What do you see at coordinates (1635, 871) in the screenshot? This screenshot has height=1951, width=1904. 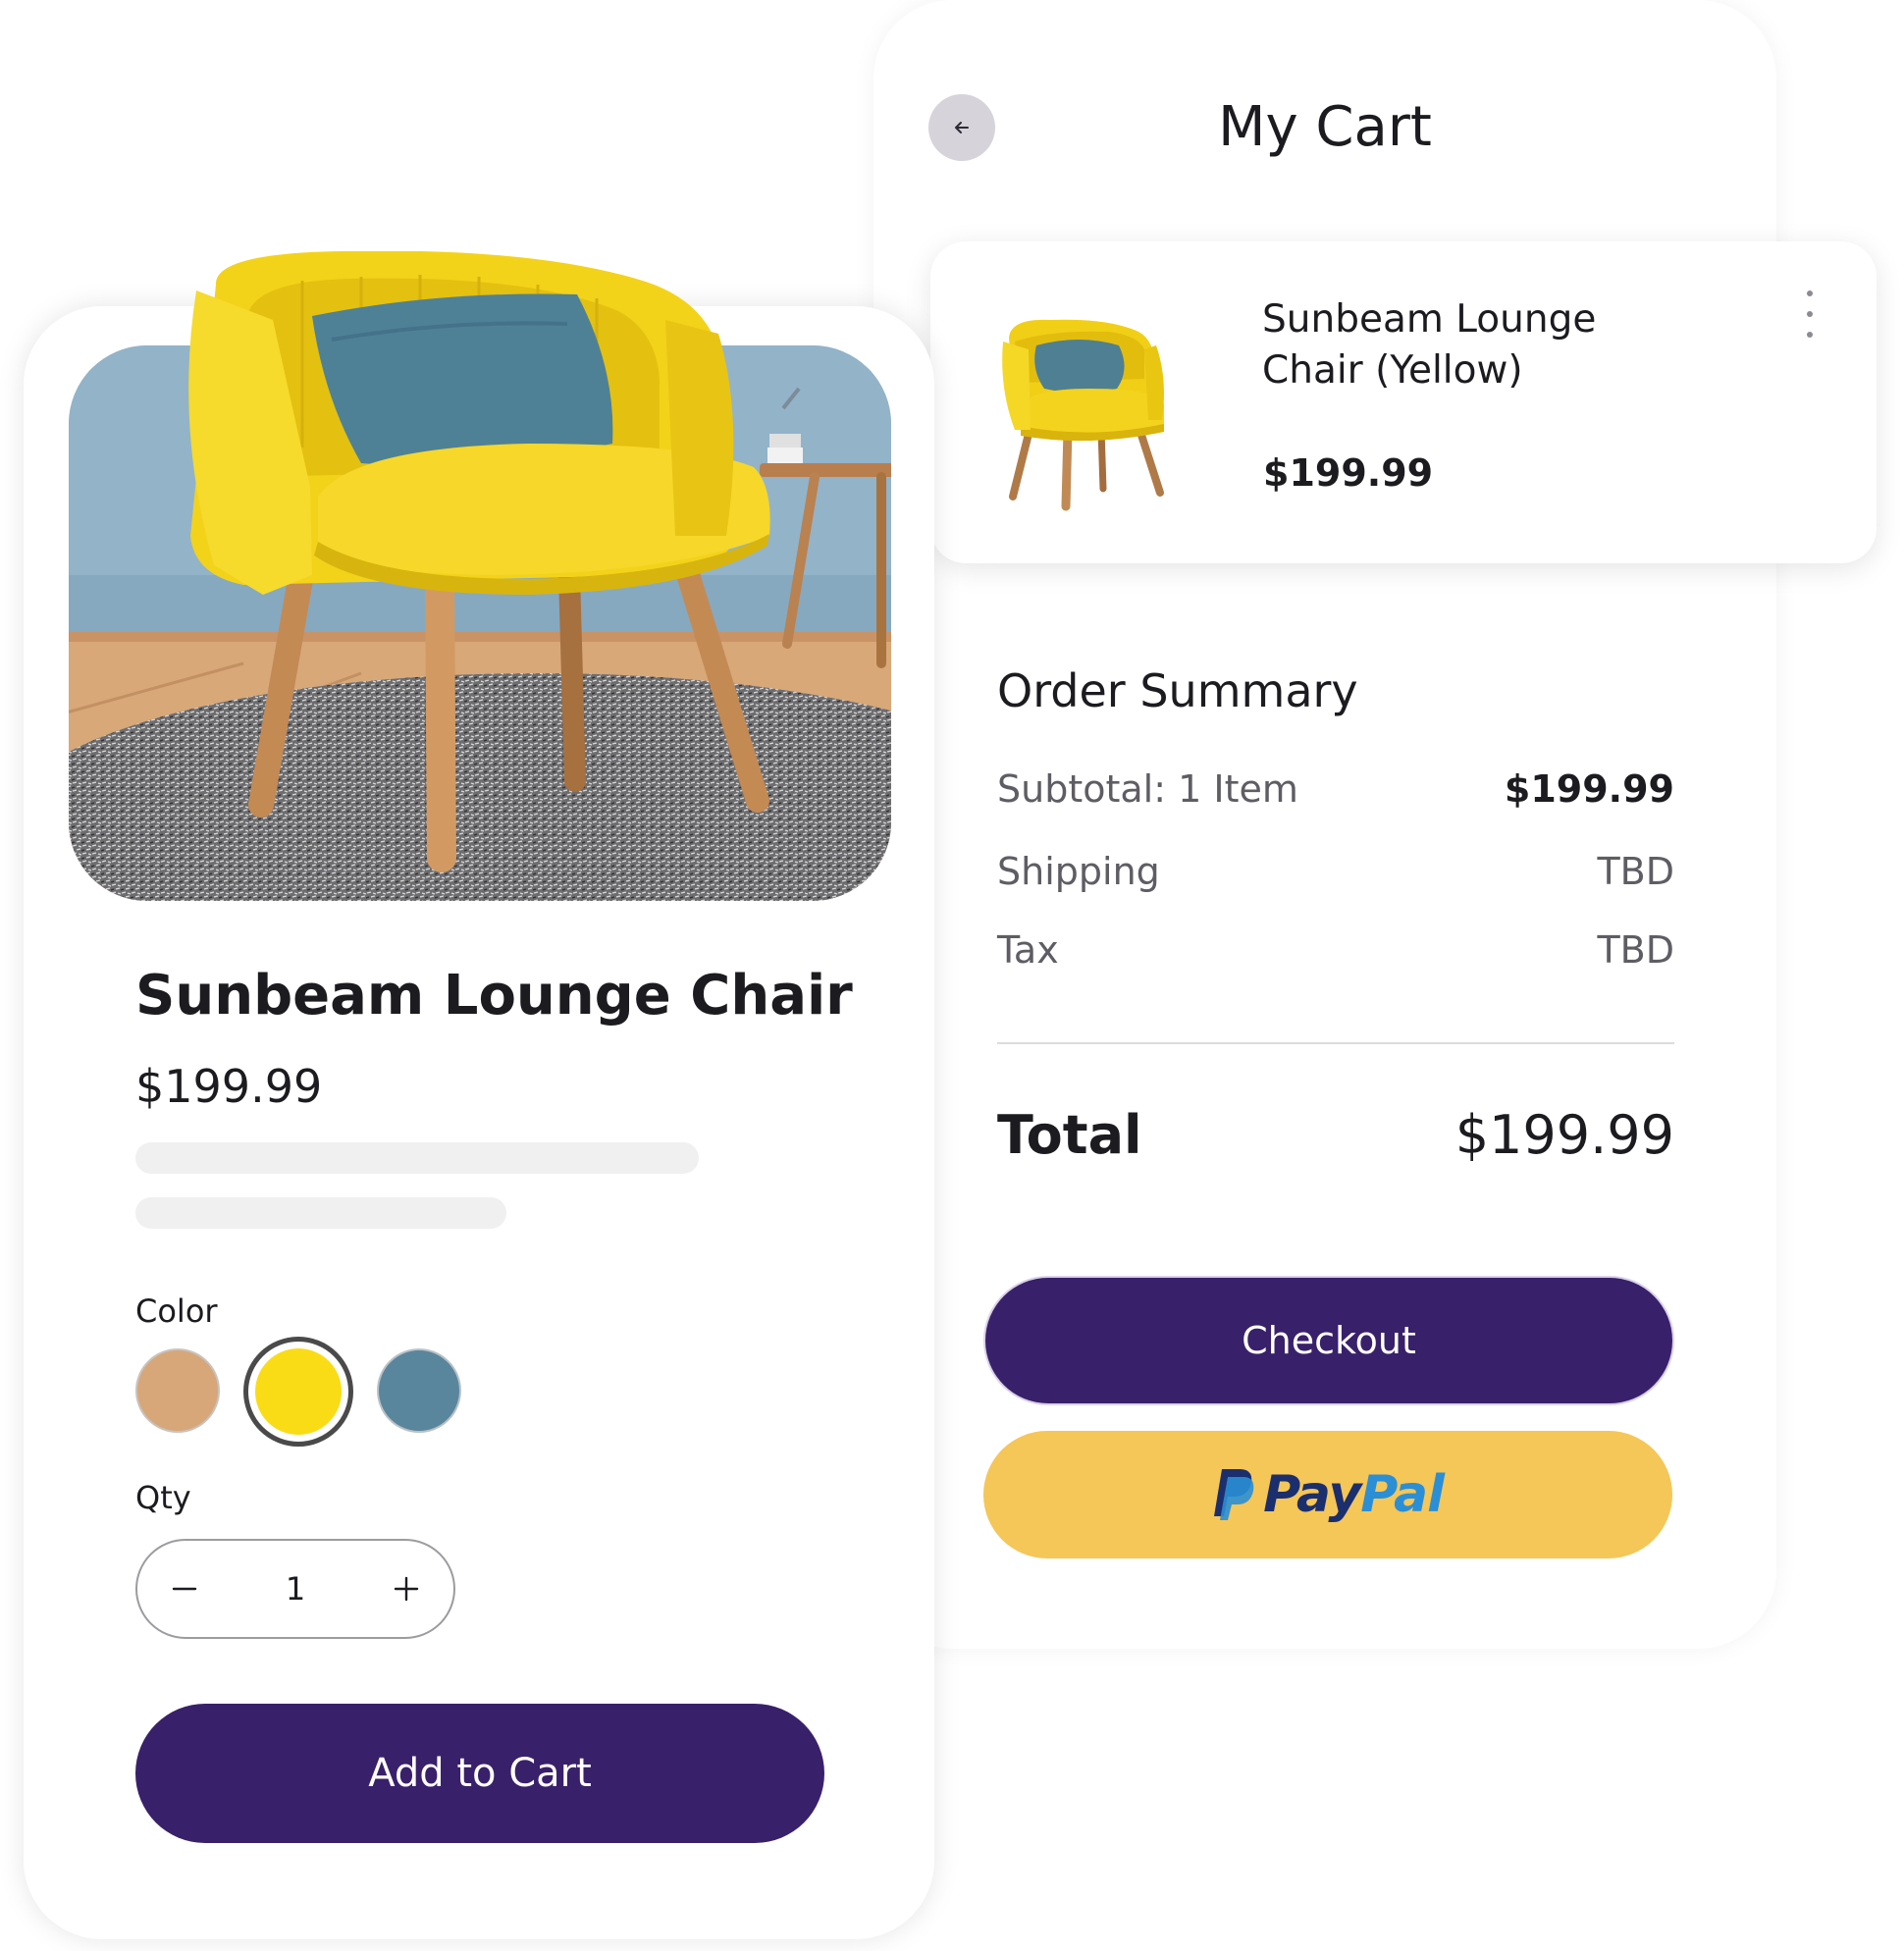 I see `shipping-value: TBD` at bounding box center [1635, 871].